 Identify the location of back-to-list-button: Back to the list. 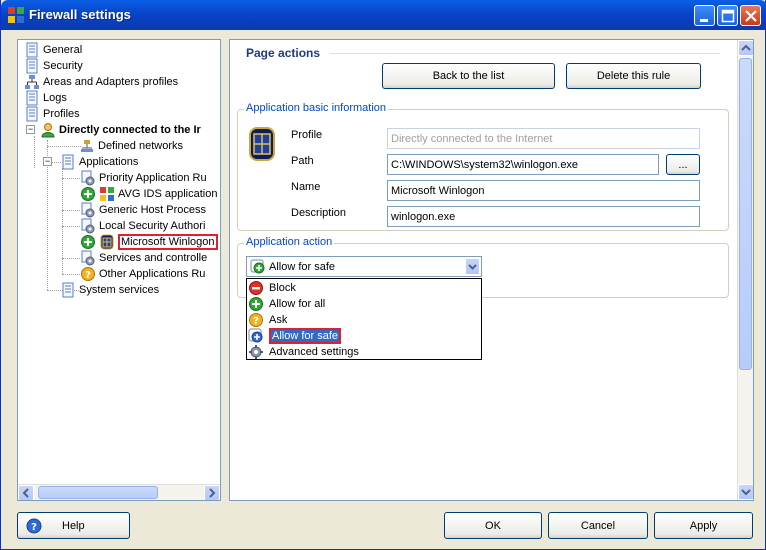
(468, 76).